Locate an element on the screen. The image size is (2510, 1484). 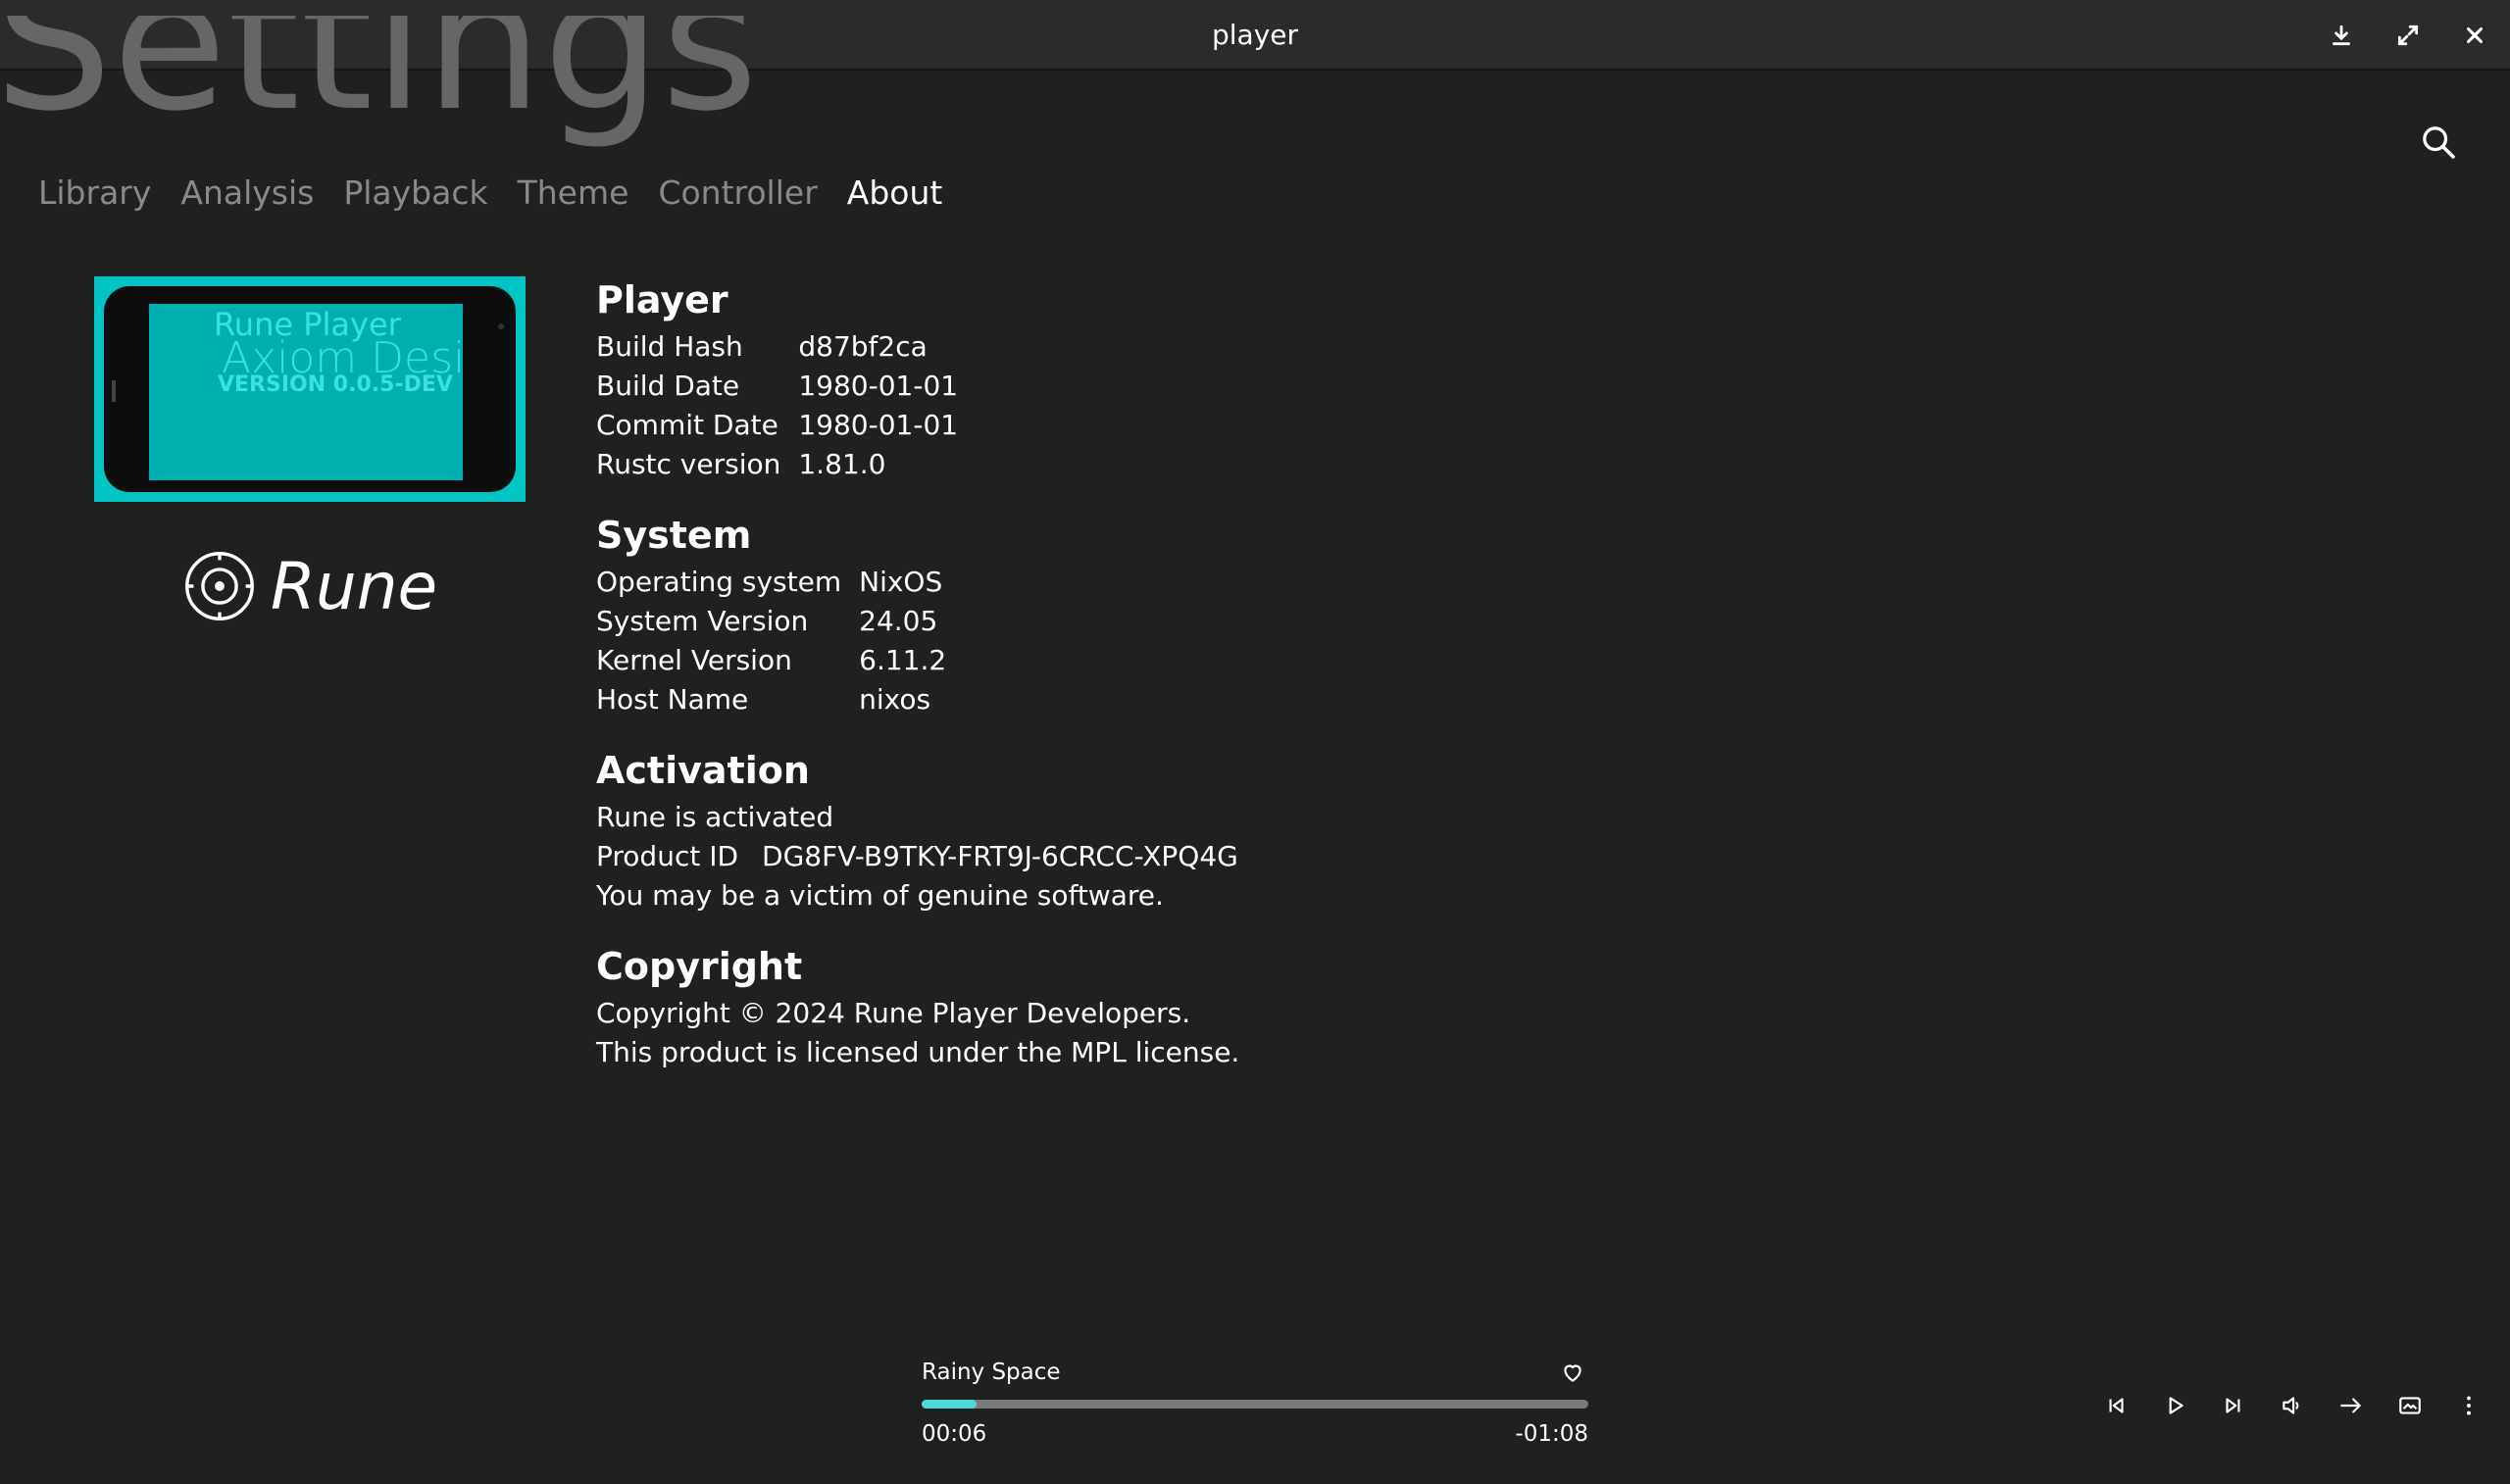
info-value: NixOS is located at coordinates (901, 582).